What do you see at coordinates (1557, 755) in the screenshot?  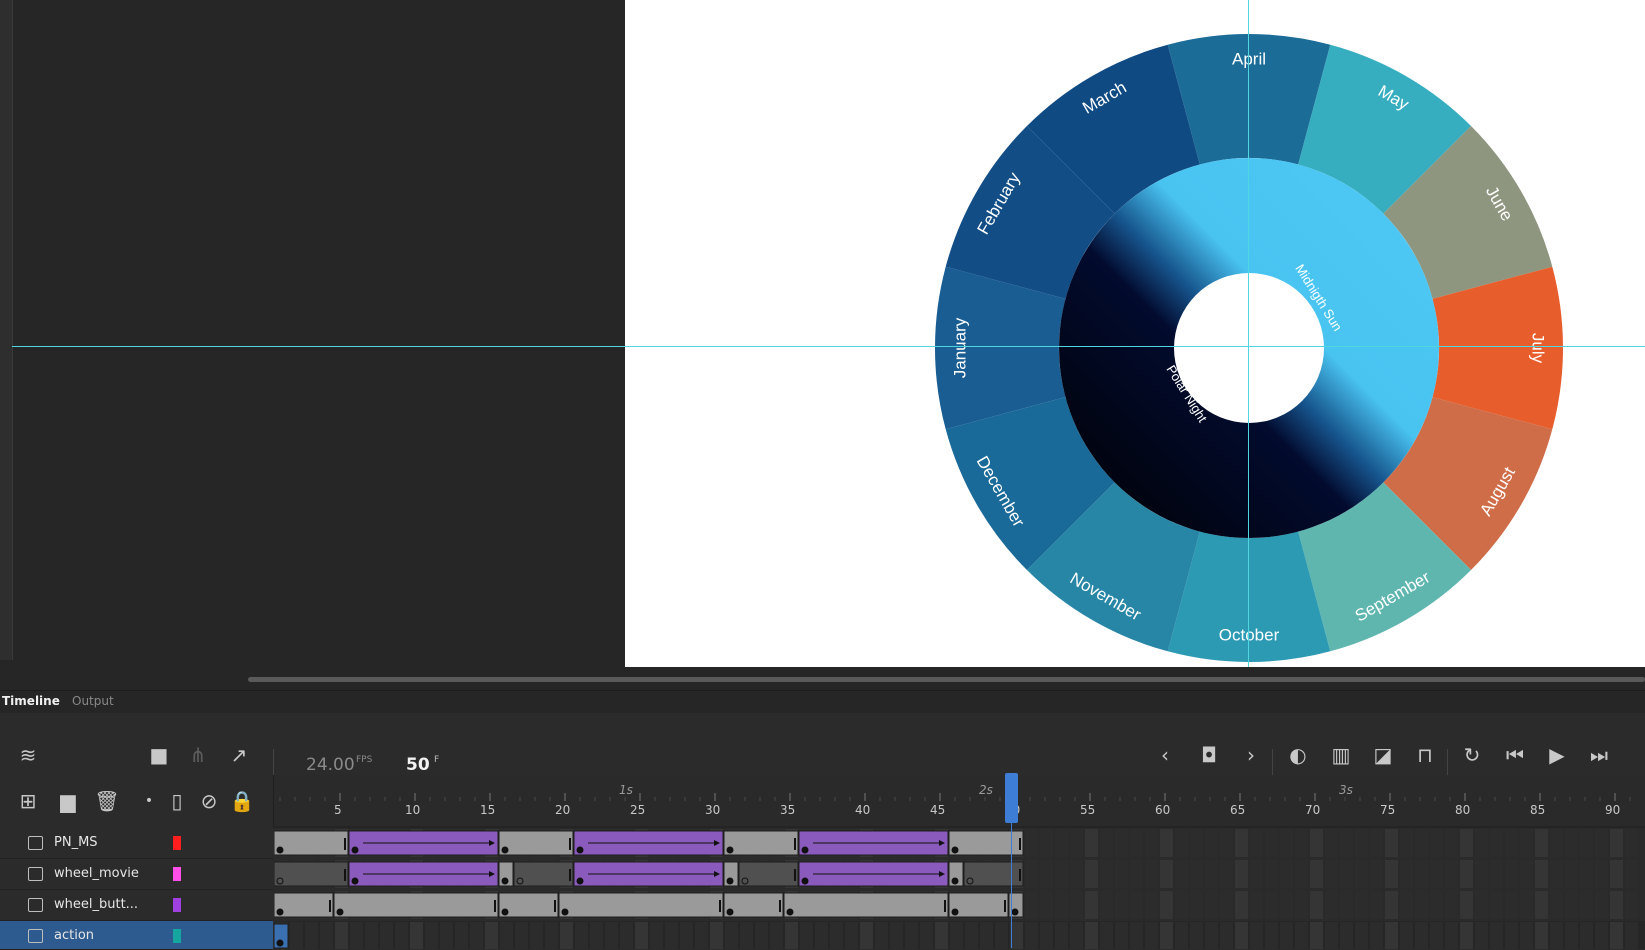 I see `play-icon: ▶` at bounding box center [1557, 755].